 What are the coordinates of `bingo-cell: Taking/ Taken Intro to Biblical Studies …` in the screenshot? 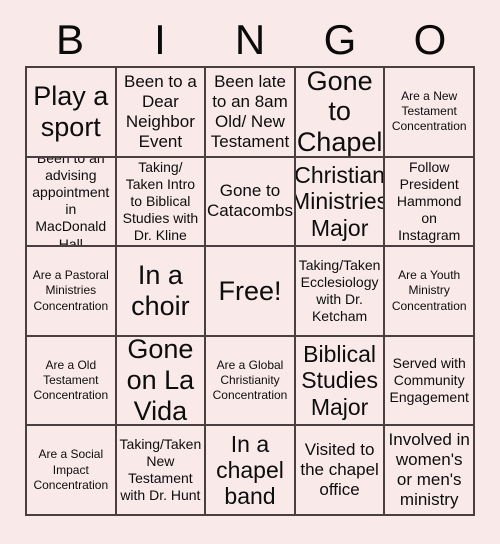 It's located at (161, 202).